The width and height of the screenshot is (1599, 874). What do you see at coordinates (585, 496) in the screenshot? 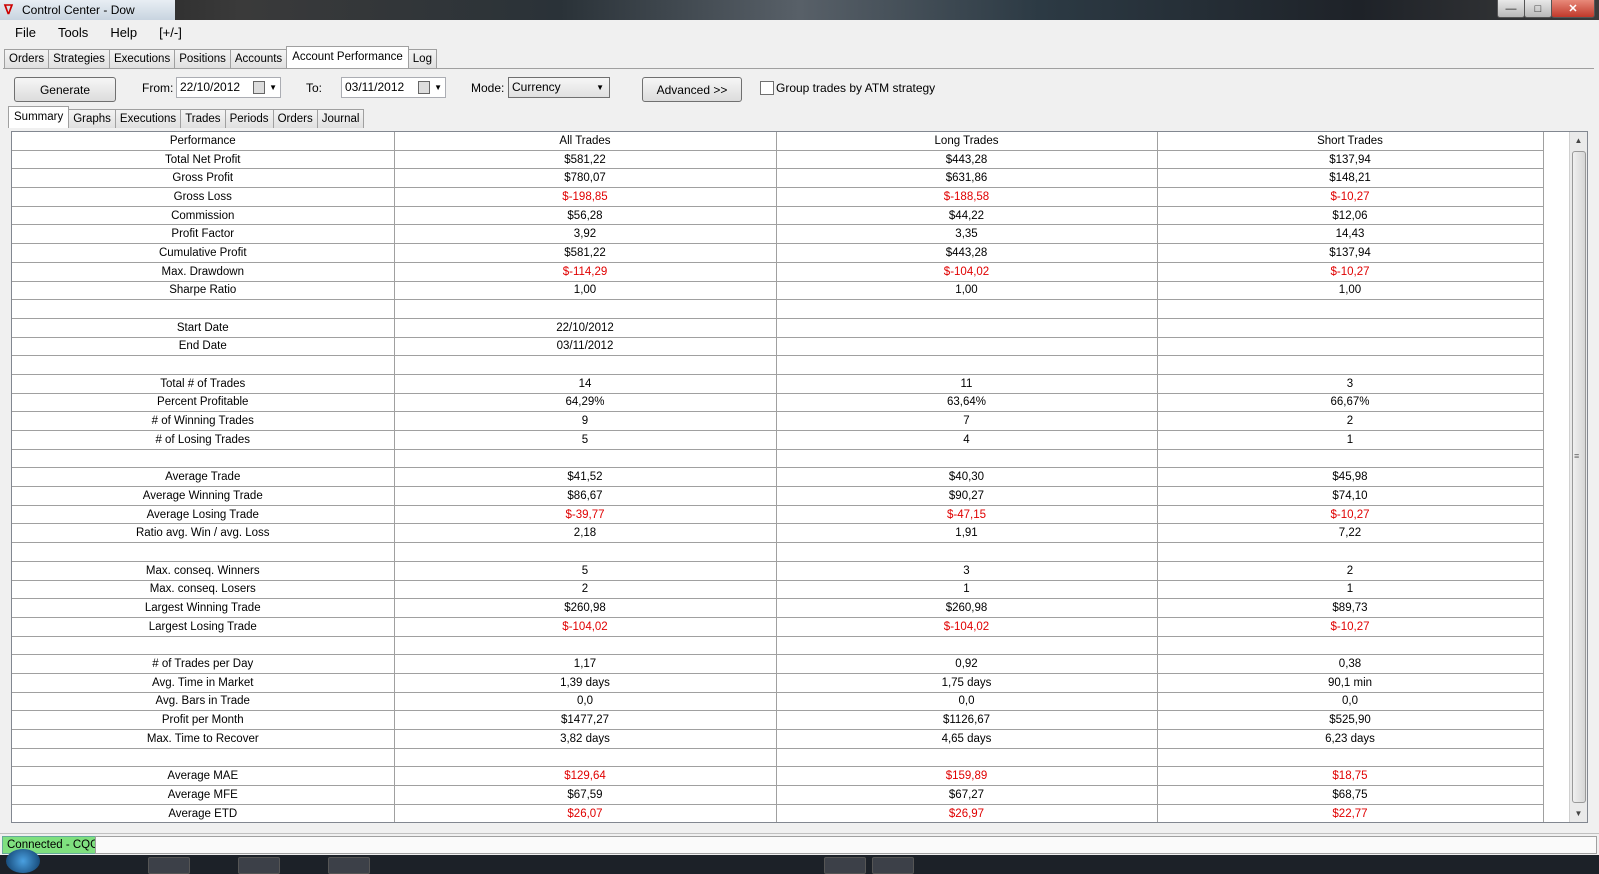
I see `metric-value-cell: $86,67` at bounding box center [585, 496].